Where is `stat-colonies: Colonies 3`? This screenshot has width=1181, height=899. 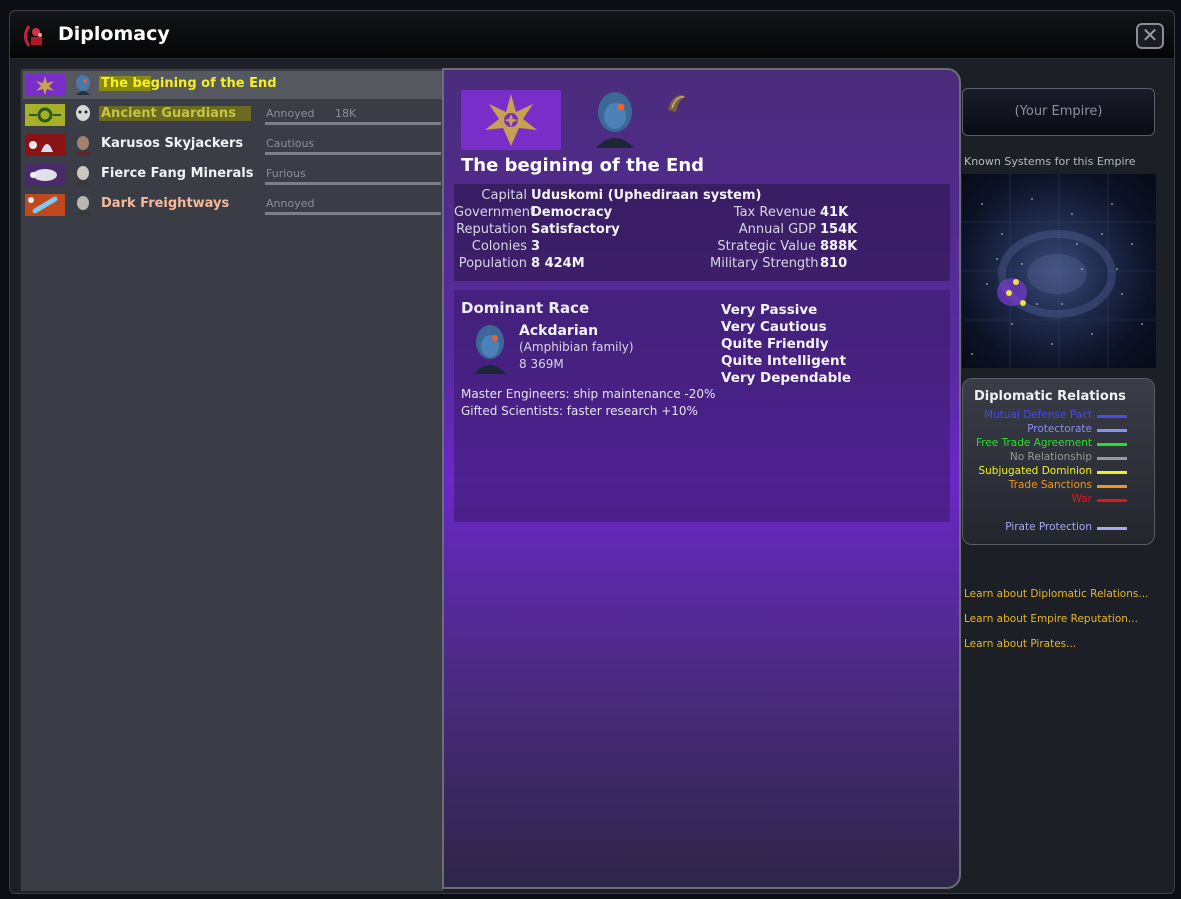 stat-colonies: Colonies 3 is located at coordinates (497, 246).